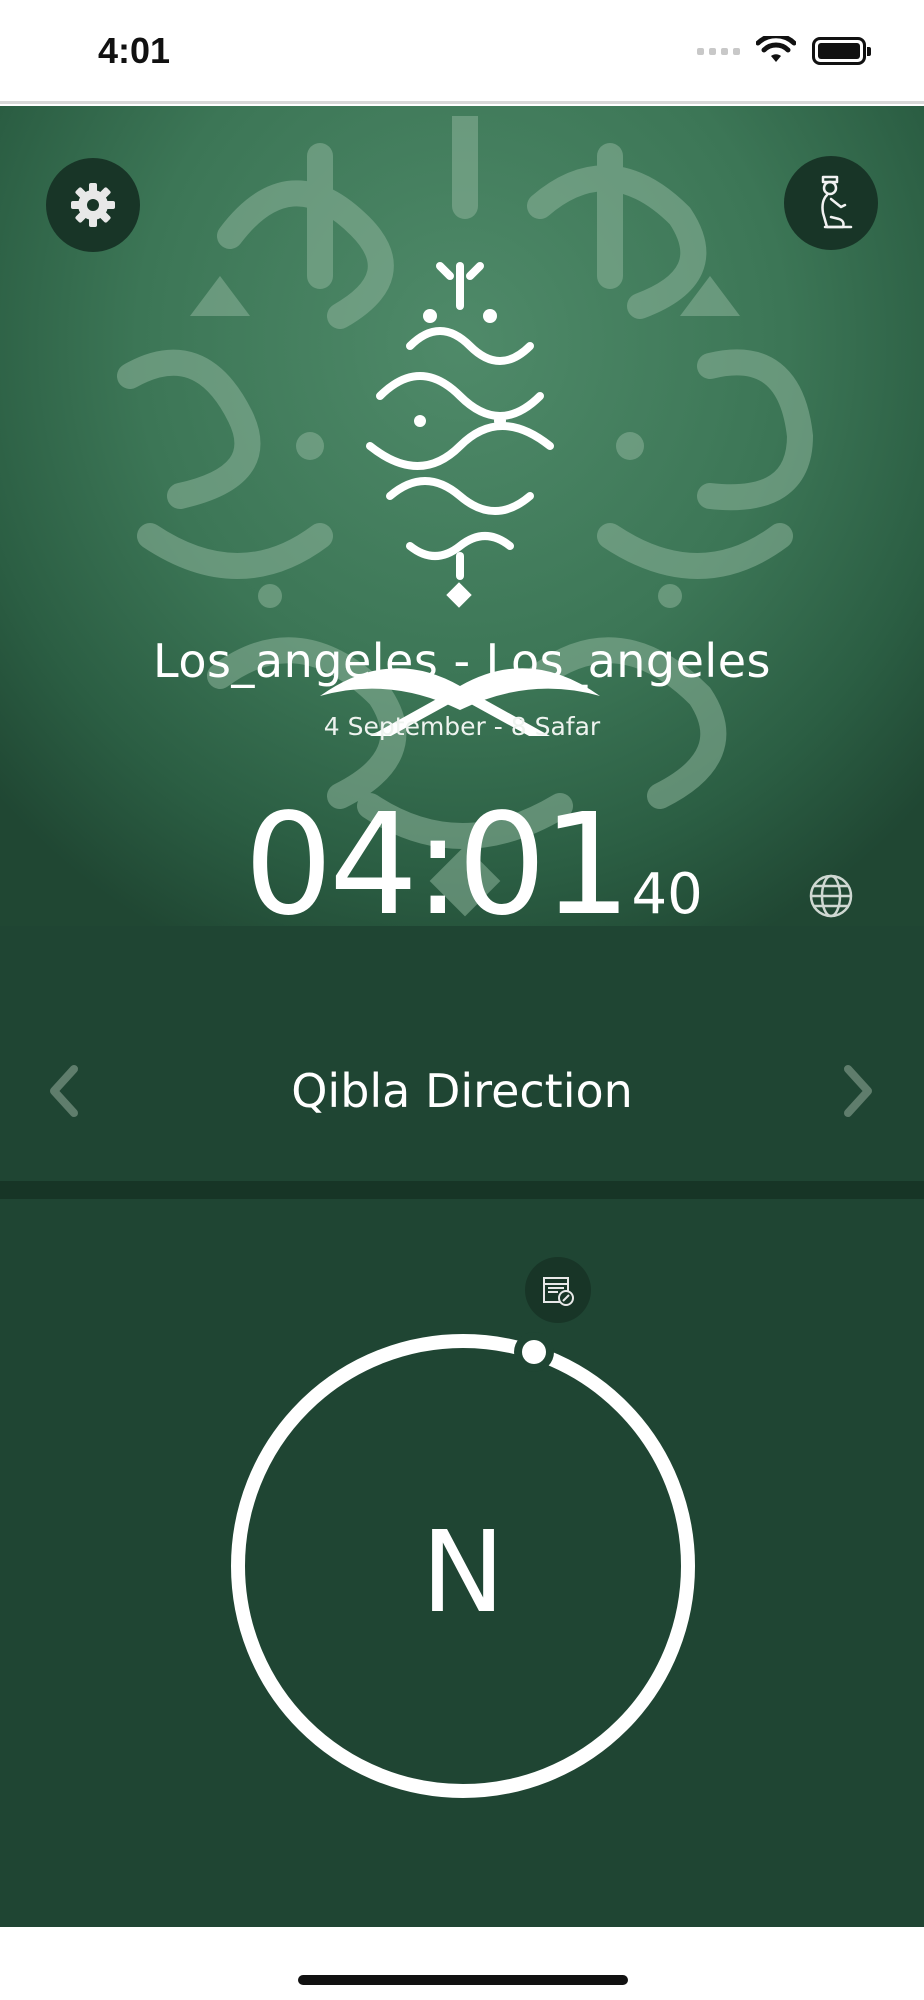 This screenshot has width=924, height=2000. What do you see at coordinates (437, 865) in the screenshot?
I see `clock-hours-minutes: 04:01` at bounding box center [437, 865].